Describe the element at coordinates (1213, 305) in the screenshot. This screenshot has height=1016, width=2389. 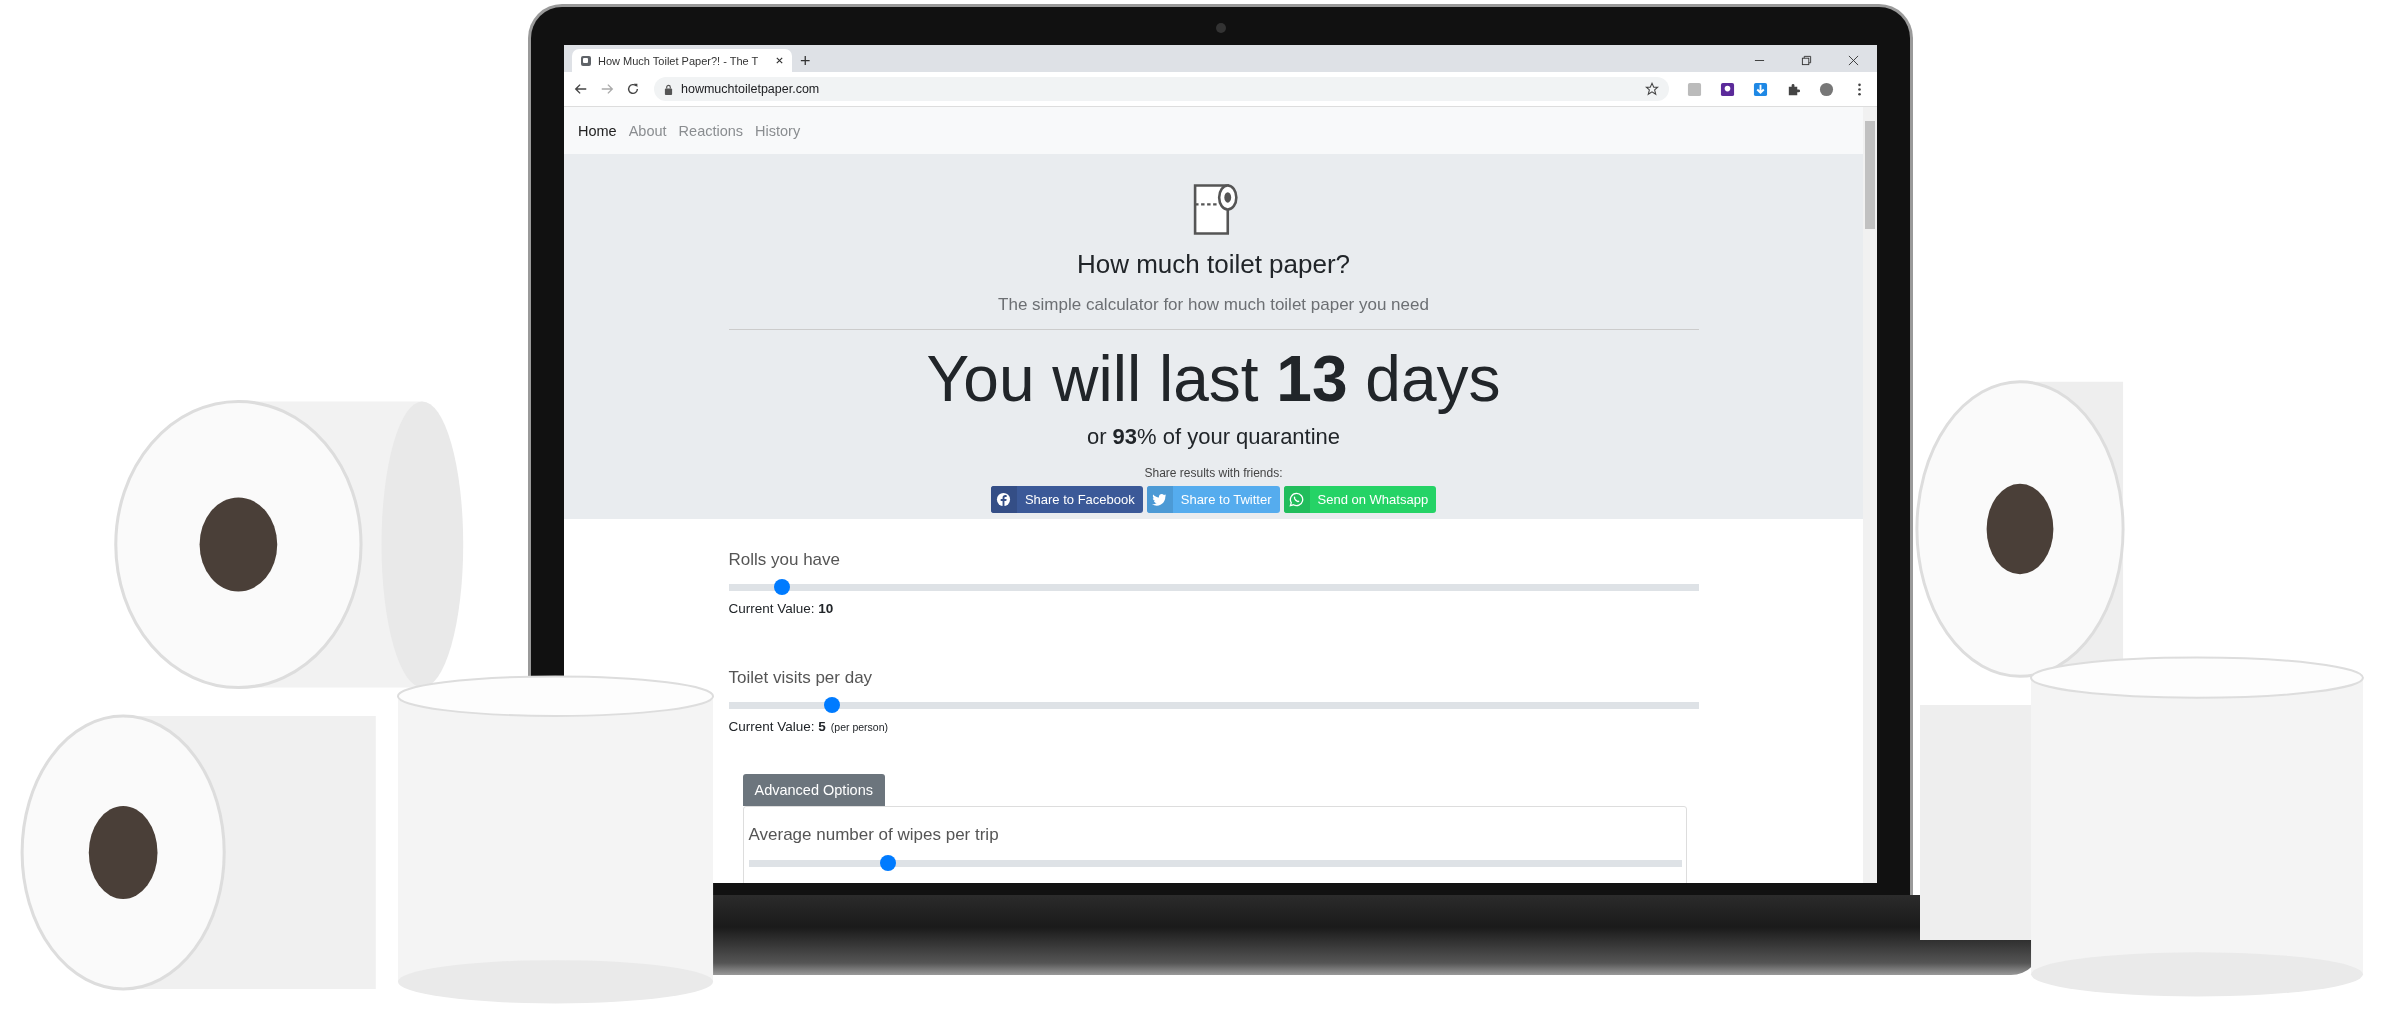
I see `subtitle: The simple calculator for how much toilet paper you need` at that location.